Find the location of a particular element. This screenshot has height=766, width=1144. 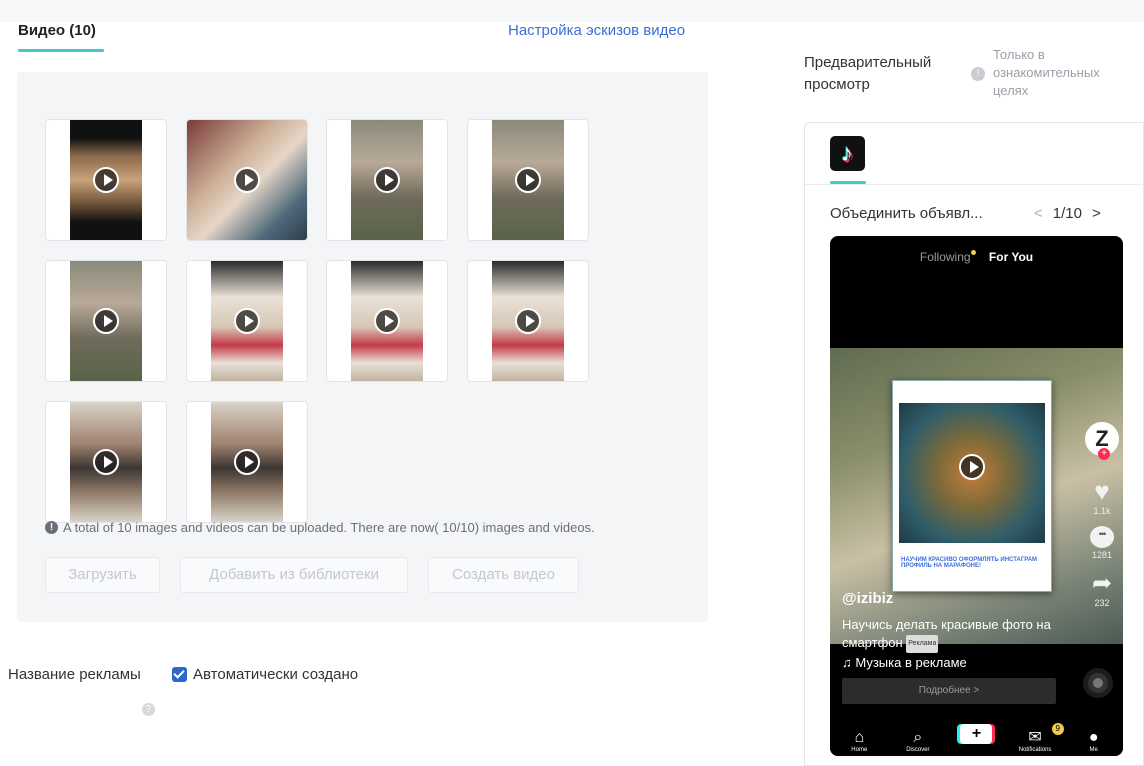

profile-icon: ● is located at coordinates (1093, 737).